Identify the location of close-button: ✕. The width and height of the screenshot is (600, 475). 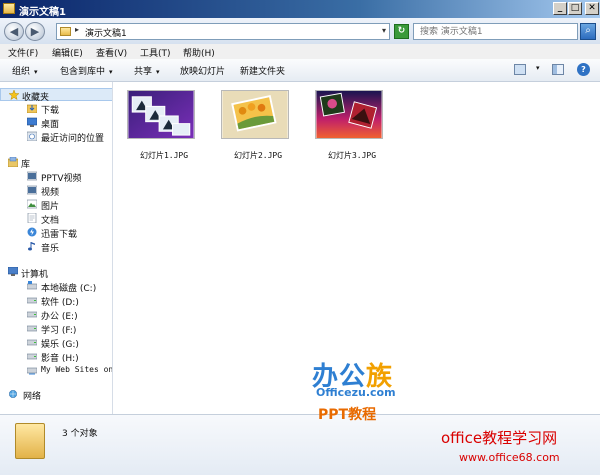
(592, 8).